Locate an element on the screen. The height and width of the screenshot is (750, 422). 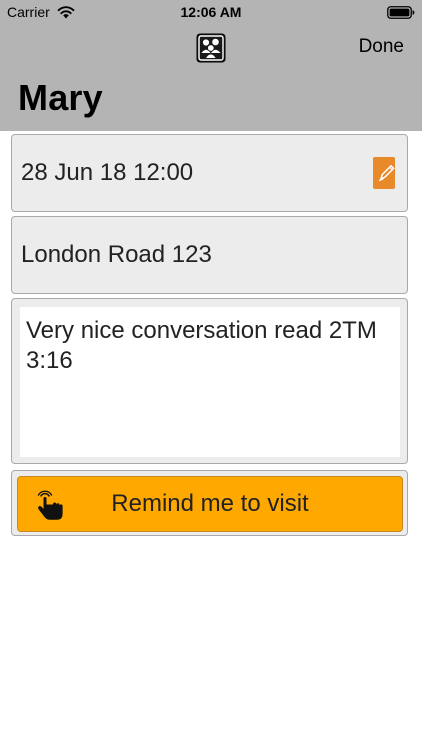
remind-me-button: Remind me to visit is located at coordinates (210, 504).